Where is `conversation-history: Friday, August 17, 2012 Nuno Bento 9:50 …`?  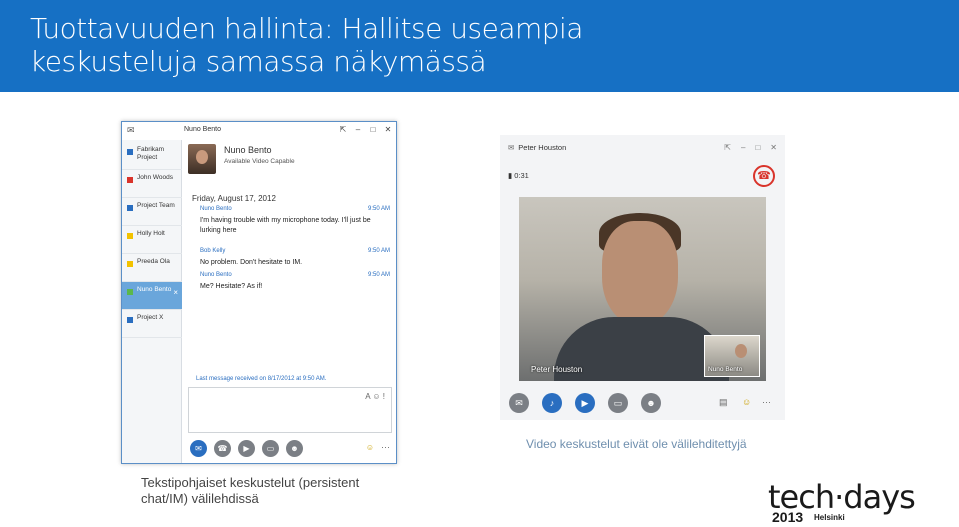
conversation-history: Friday, August 17, 2012 Nuno Bento 9:50 … is located at coordinates (289, 289).